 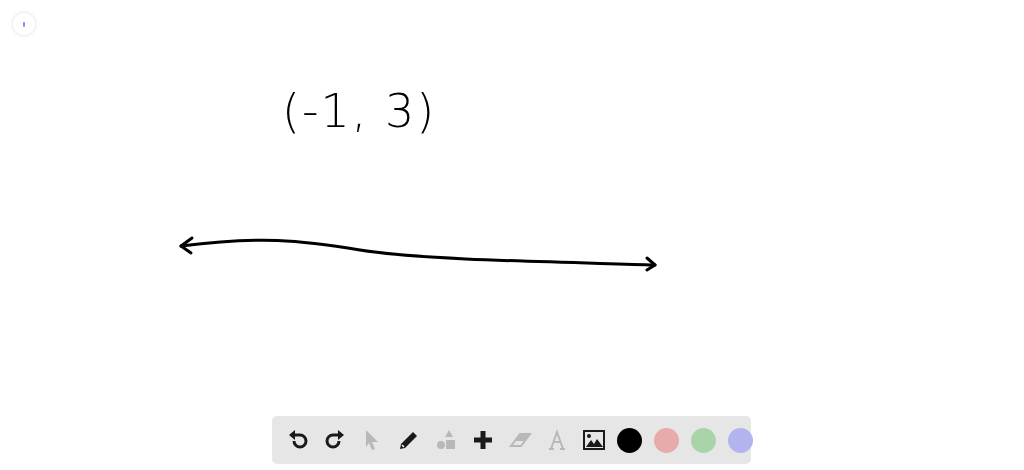 What do you see at coordinates (593, 440) in the screenshot?
I see `image-icon` at bounding box center [593, 440].